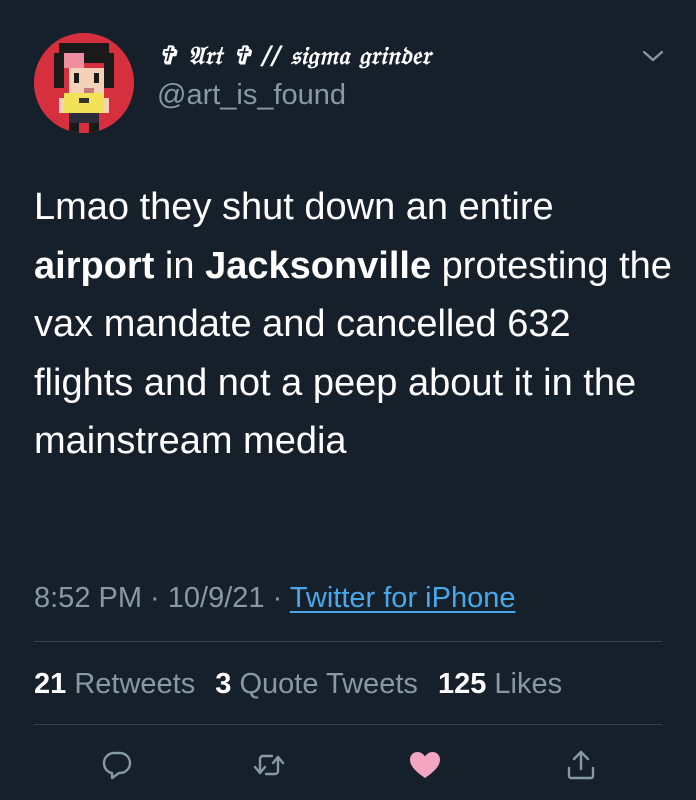 This screenshot has height=800, width=696. I want to click on retweets-label: Retweets, so click(135, 684).